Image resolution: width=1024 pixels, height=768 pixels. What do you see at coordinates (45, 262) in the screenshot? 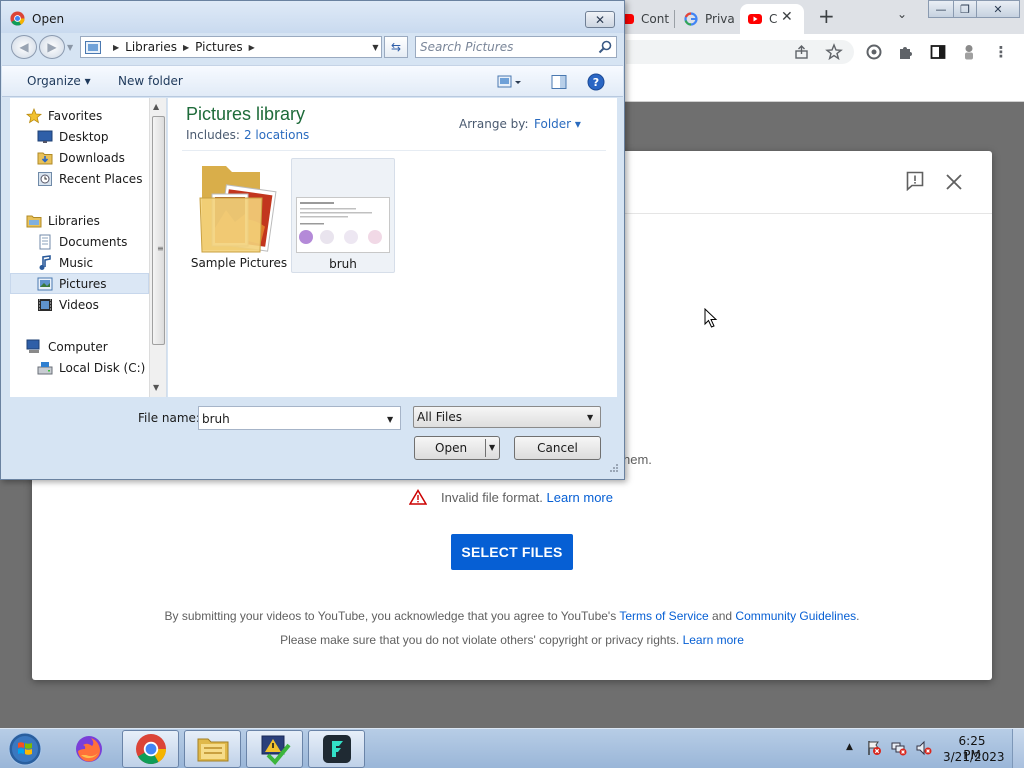
I see `music-icon` at bounding box center [45, 262].